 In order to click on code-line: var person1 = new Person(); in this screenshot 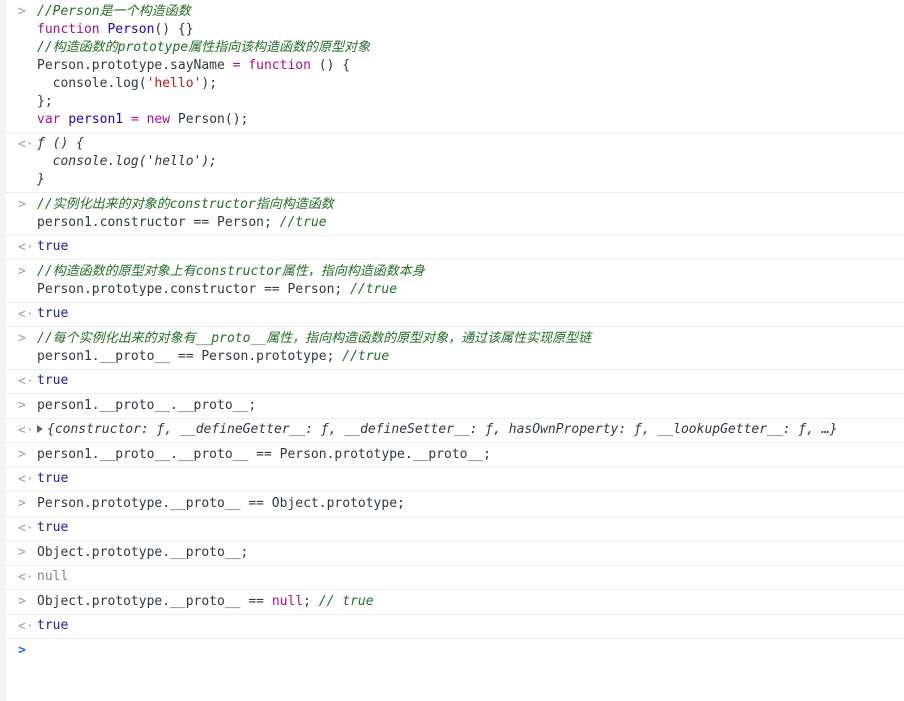, I will do `click(143, 119)`.